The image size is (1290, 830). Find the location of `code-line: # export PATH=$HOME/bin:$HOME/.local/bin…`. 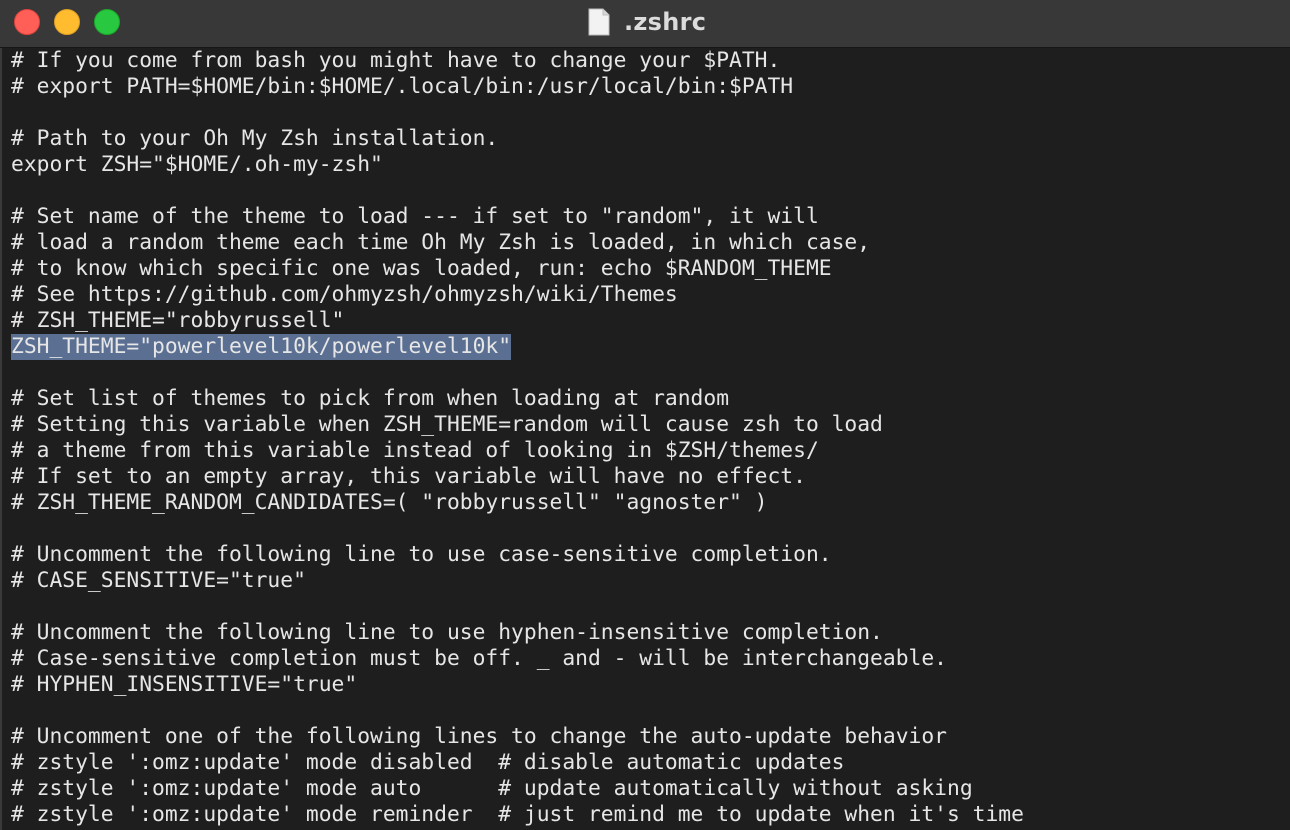

code-line: # export PATH=$HOME/bin:$HOME/.local/bin… is located at coordinates (402, 87).